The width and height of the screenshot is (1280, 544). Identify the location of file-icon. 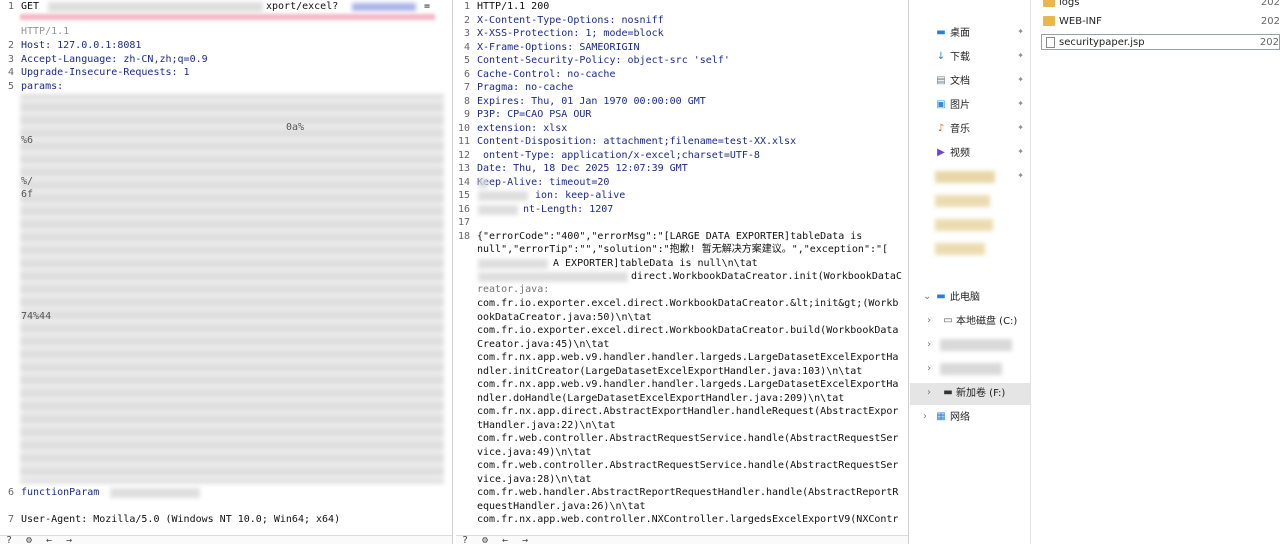
(1050, 42).